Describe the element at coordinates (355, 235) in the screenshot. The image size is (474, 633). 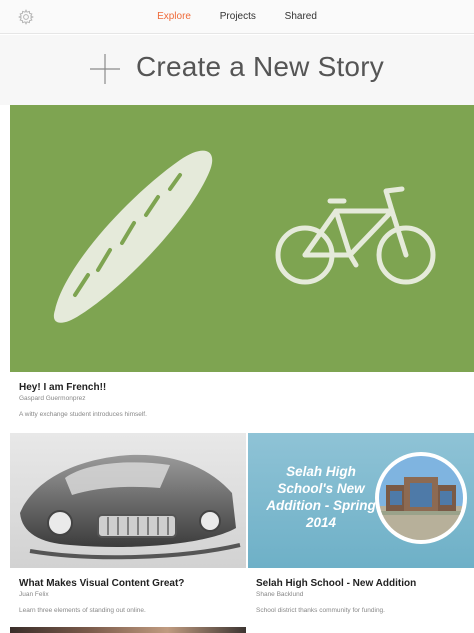
I see `bicycle-illustration` at that location.